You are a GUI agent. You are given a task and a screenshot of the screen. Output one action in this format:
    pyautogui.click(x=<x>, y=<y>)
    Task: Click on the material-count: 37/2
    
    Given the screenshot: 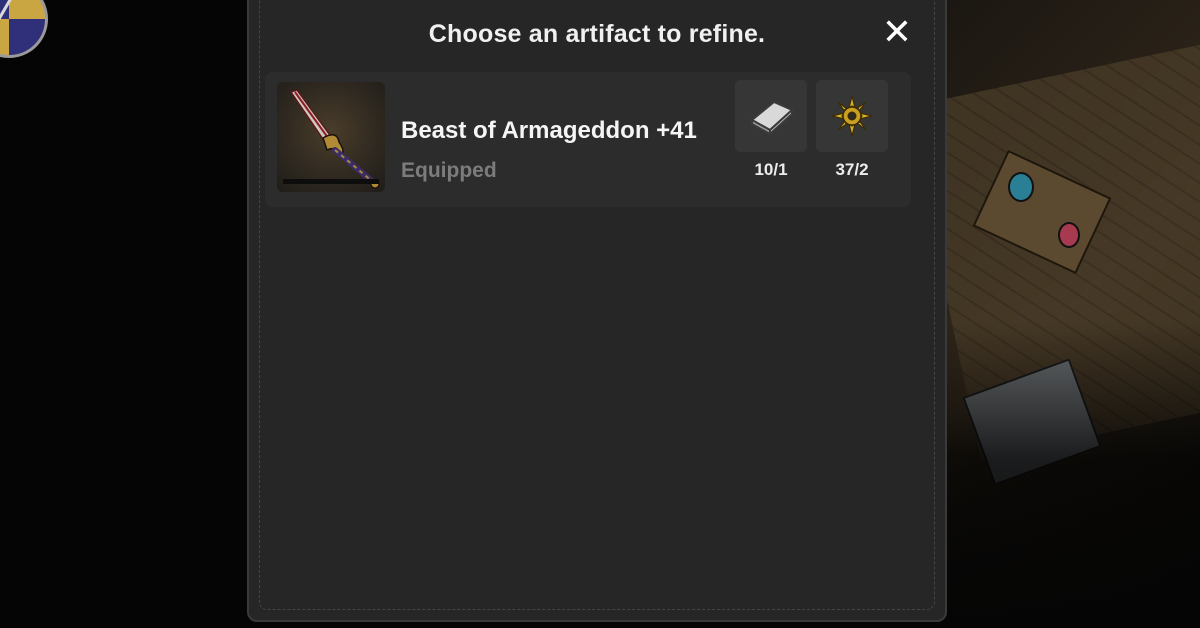 What is the action you would take?
    pyautogui.click(x=852, y=169)
    